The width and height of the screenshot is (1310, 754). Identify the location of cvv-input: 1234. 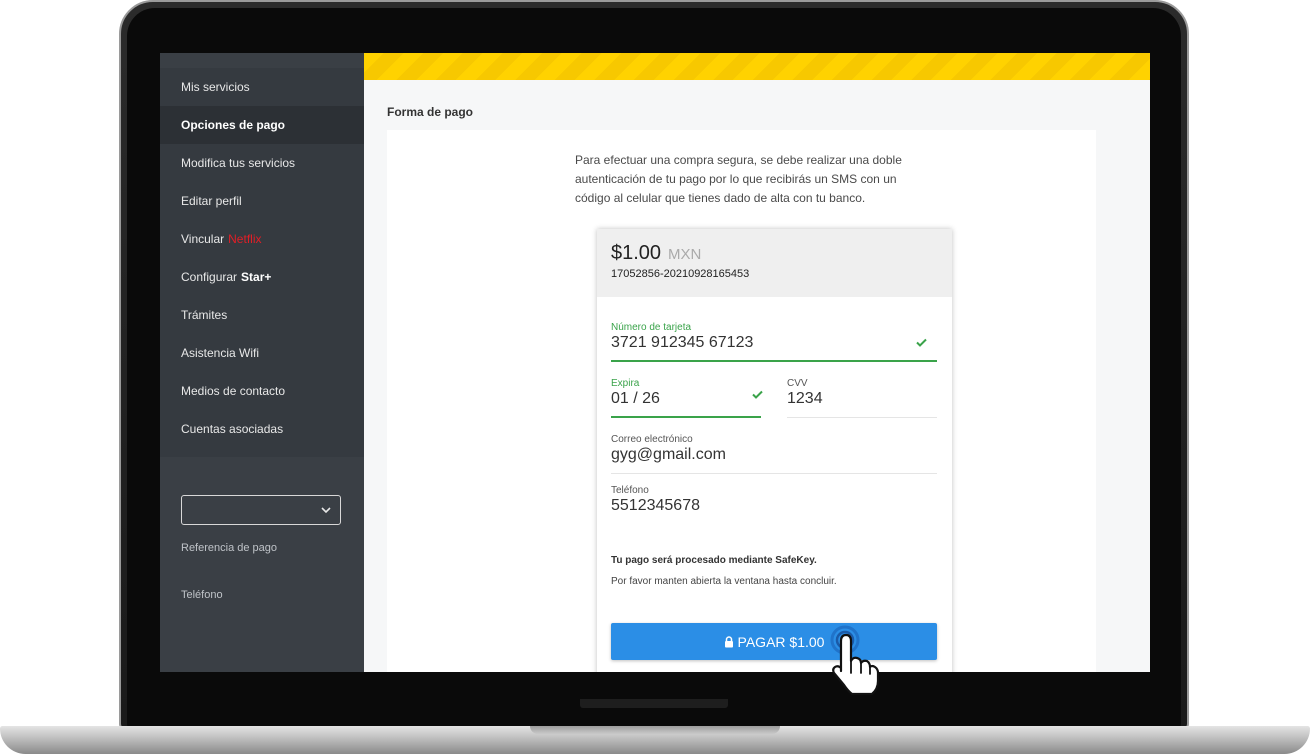
(862, 401).